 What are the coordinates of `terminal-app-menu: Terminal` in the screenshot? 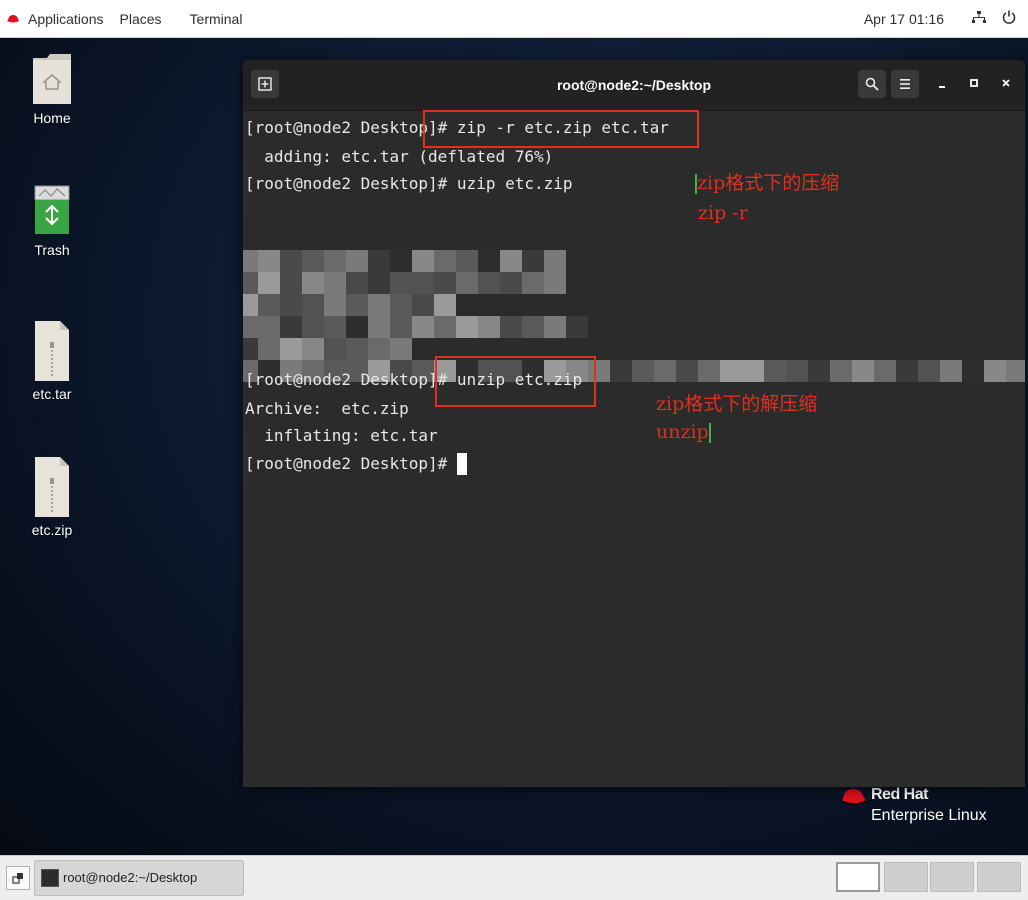 It's located at (216, 19).